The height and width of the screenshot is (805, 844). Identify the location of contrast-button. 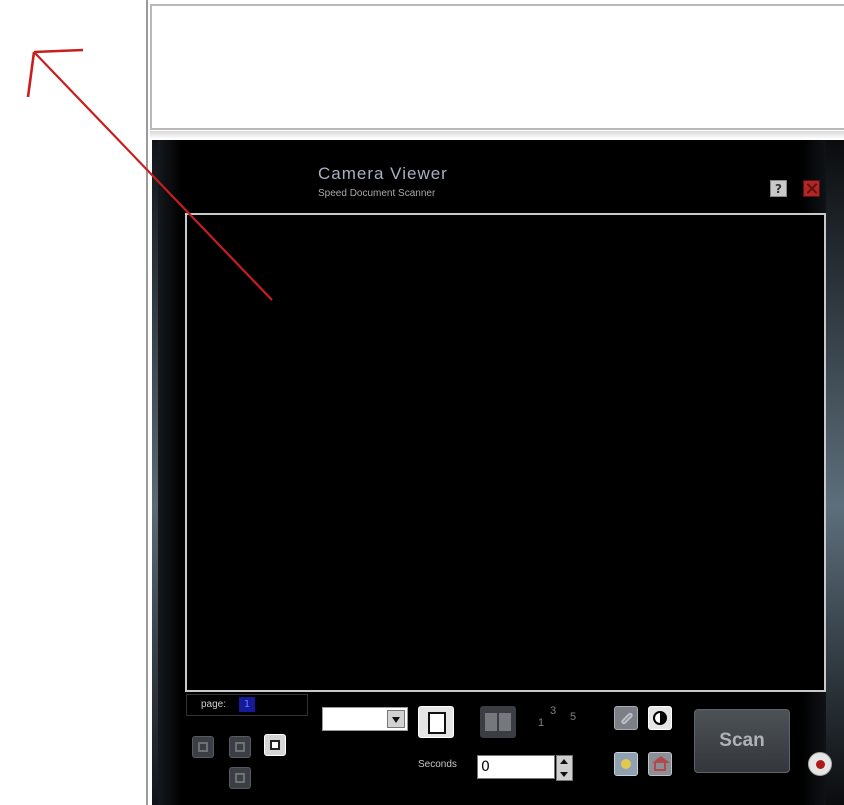
(660, 718).